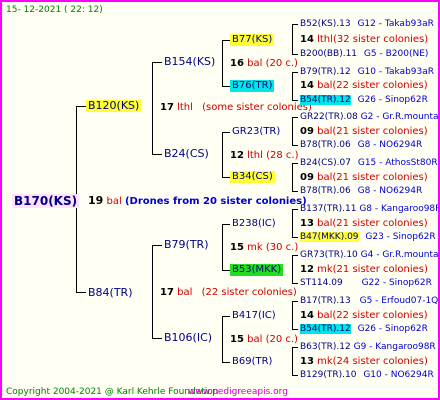  I want to click on node-gen3-stats: 12 mk(21 sister colonies), so click(364, 269).